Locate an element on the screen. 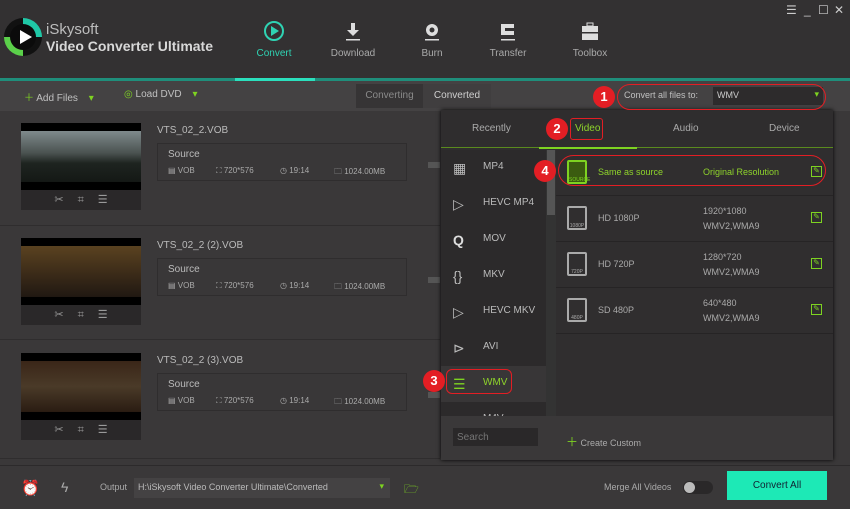 The width and height of the screenshot is (850, 509). merge-label: Merge All Videos is located at coordinates (638, 487).